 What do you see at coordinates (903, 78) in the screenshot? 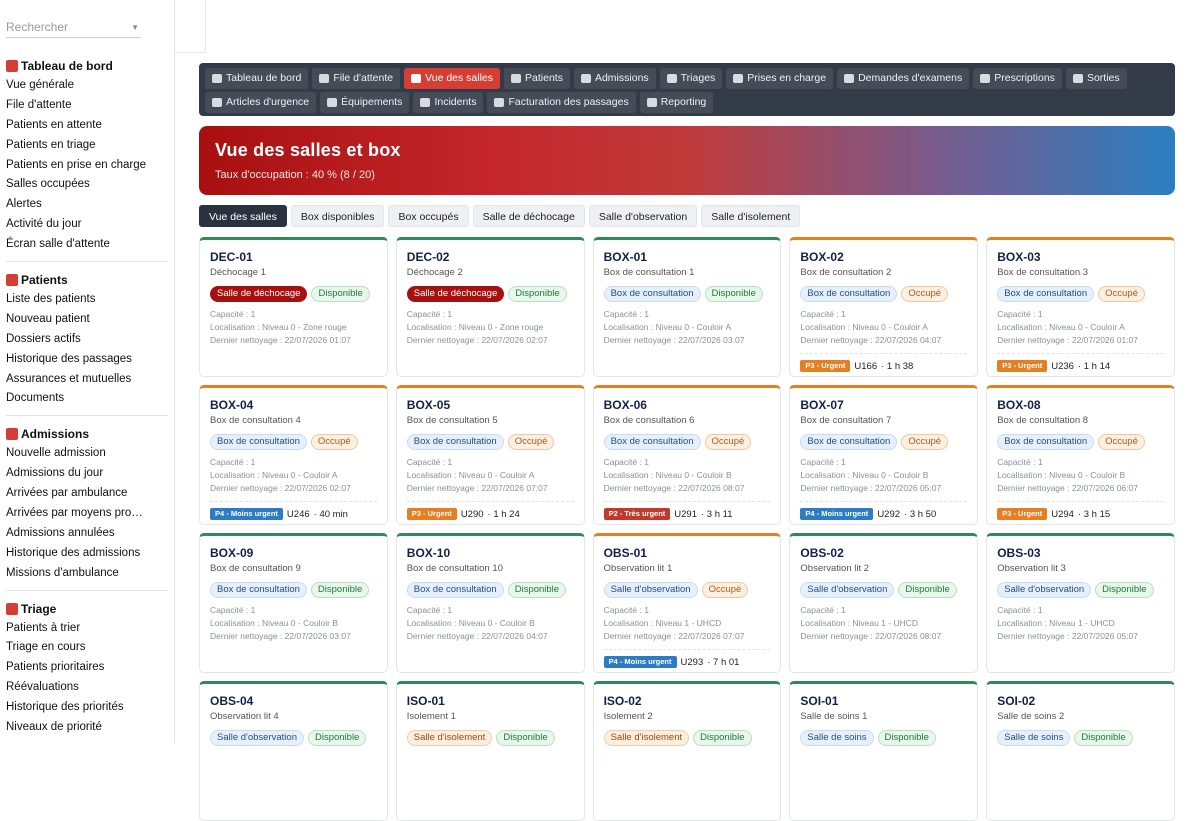
I see `nav-button: Demandes d'examens` at bounding box center [903, 78].